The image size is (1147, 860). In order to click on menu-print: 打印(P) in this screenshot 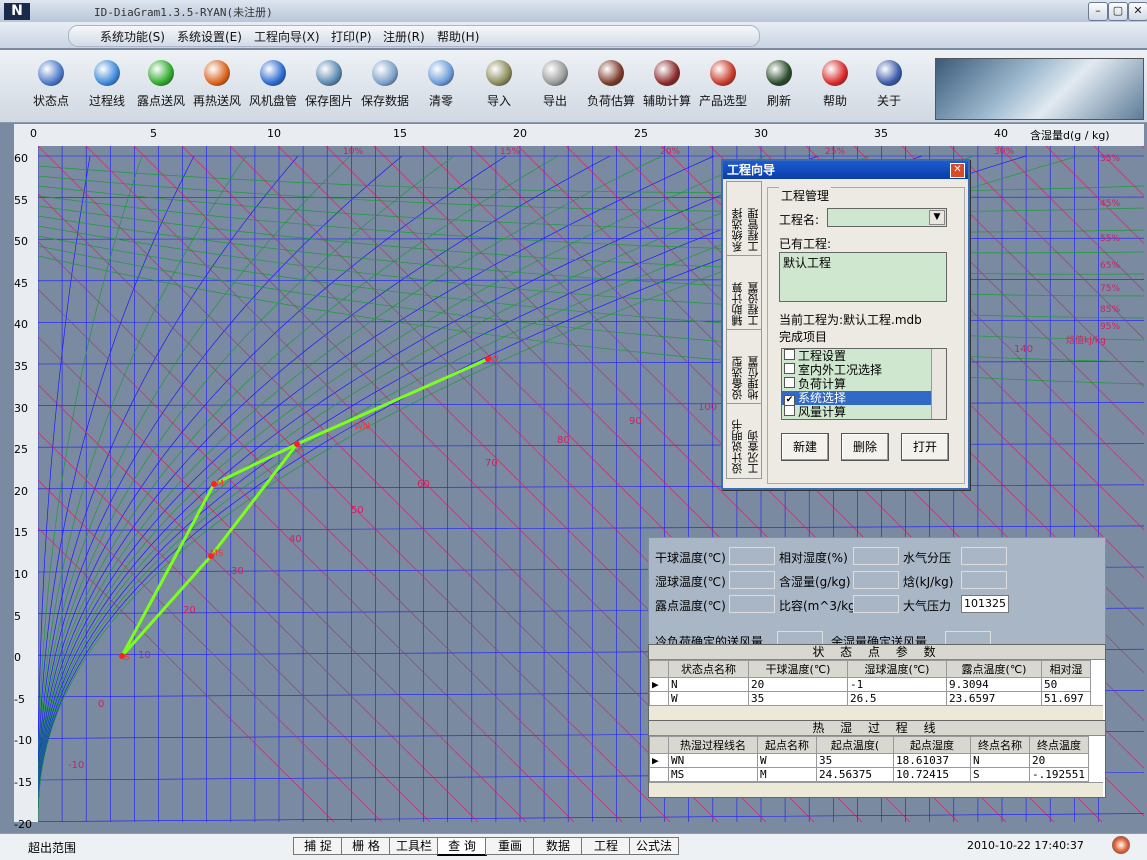, I will do `click(351, 36)`.